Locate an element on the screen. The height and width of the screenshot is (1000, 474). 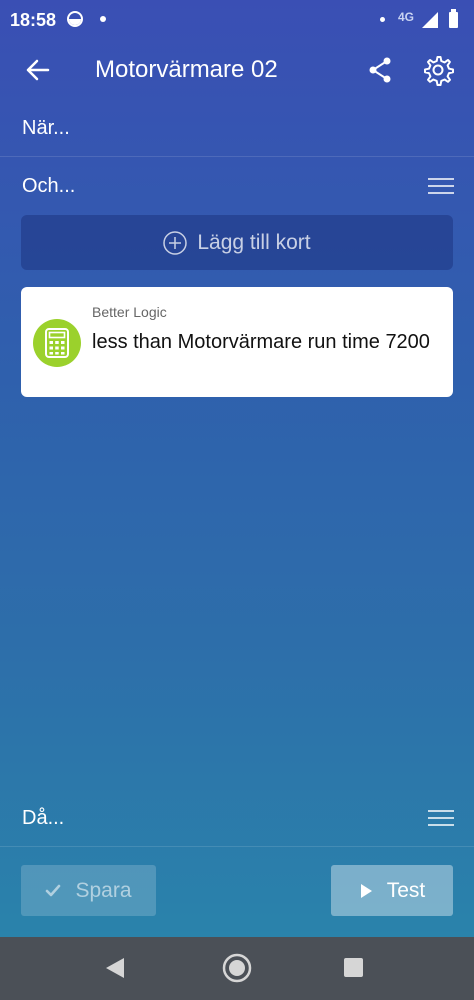
check-icon is located at coordinates (53, 890).